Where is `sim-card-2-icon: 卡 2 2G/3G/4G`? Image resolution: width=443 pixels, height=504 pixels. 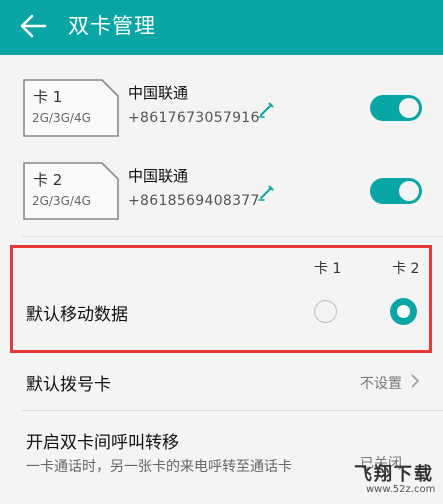
sim-card-2-icon: 卡 2 2G/3G/4G is located at coordinates (71, 191).